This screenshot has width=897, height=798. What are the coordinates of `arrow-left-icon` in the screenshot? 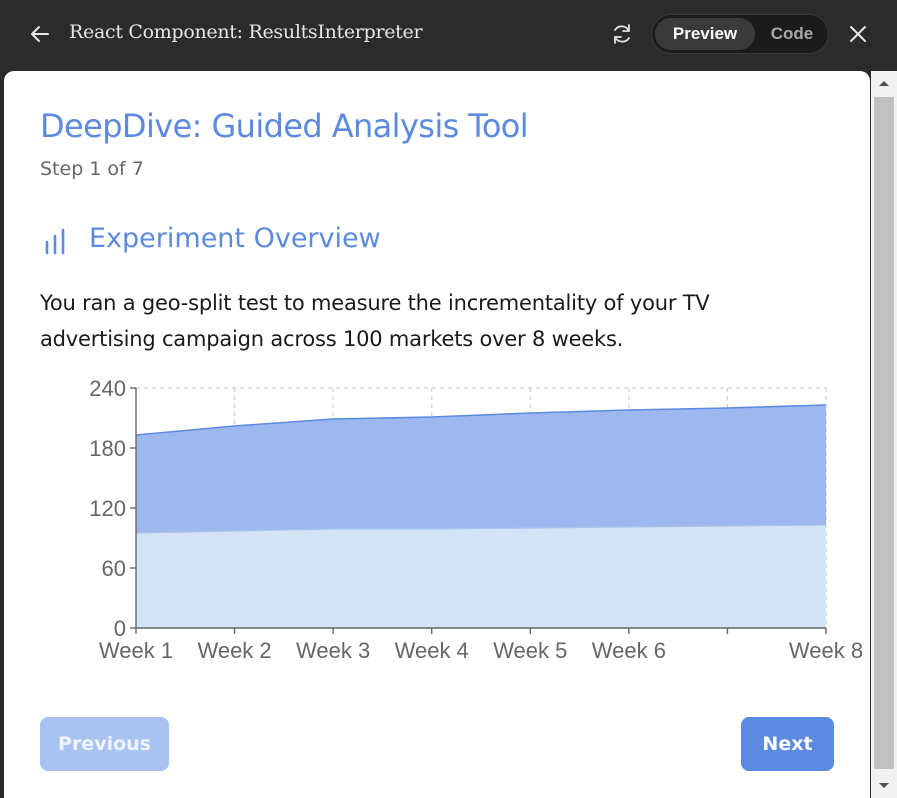 It's located at (40, 34).